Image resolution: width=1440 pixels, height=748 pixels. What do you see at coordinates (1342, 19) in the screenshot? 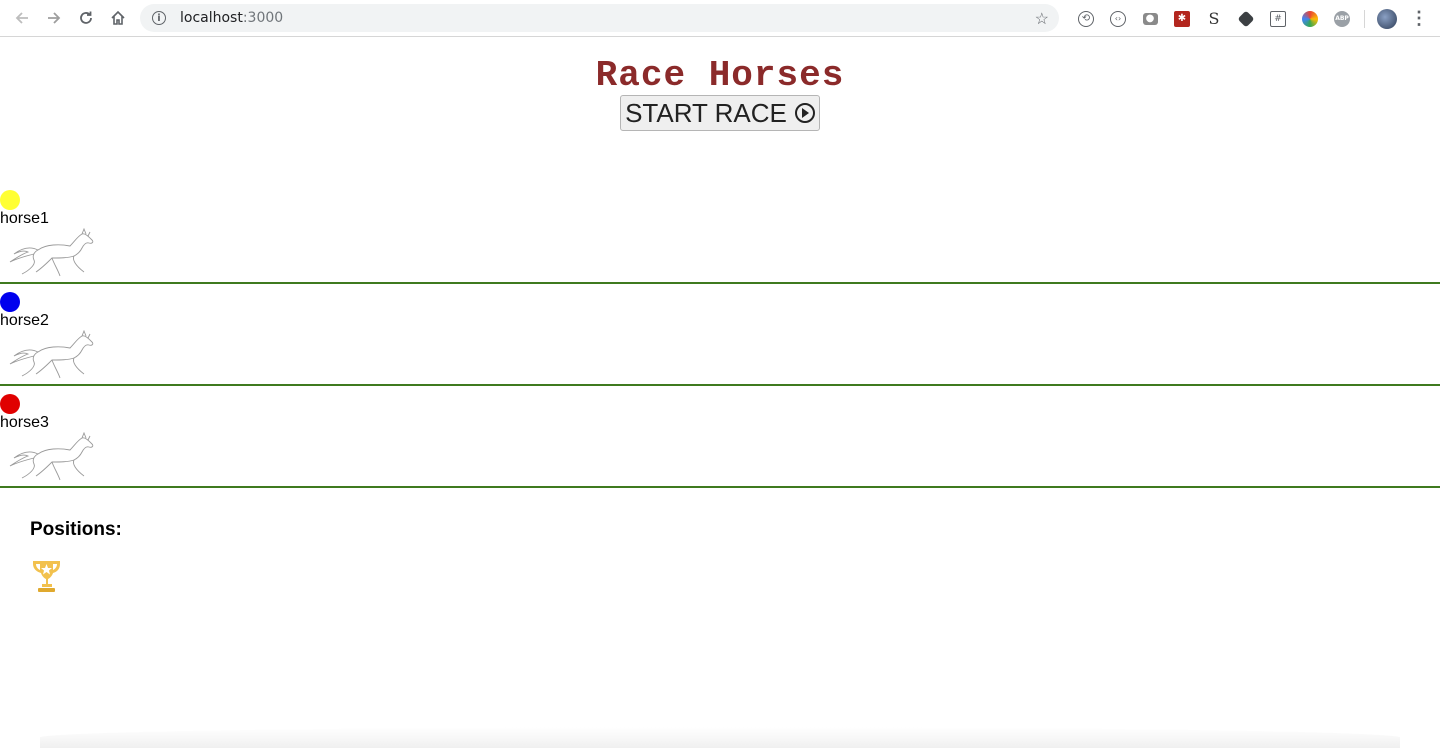
I see `extension-abp-icon: ABP` at bounding box center [1342, 19].